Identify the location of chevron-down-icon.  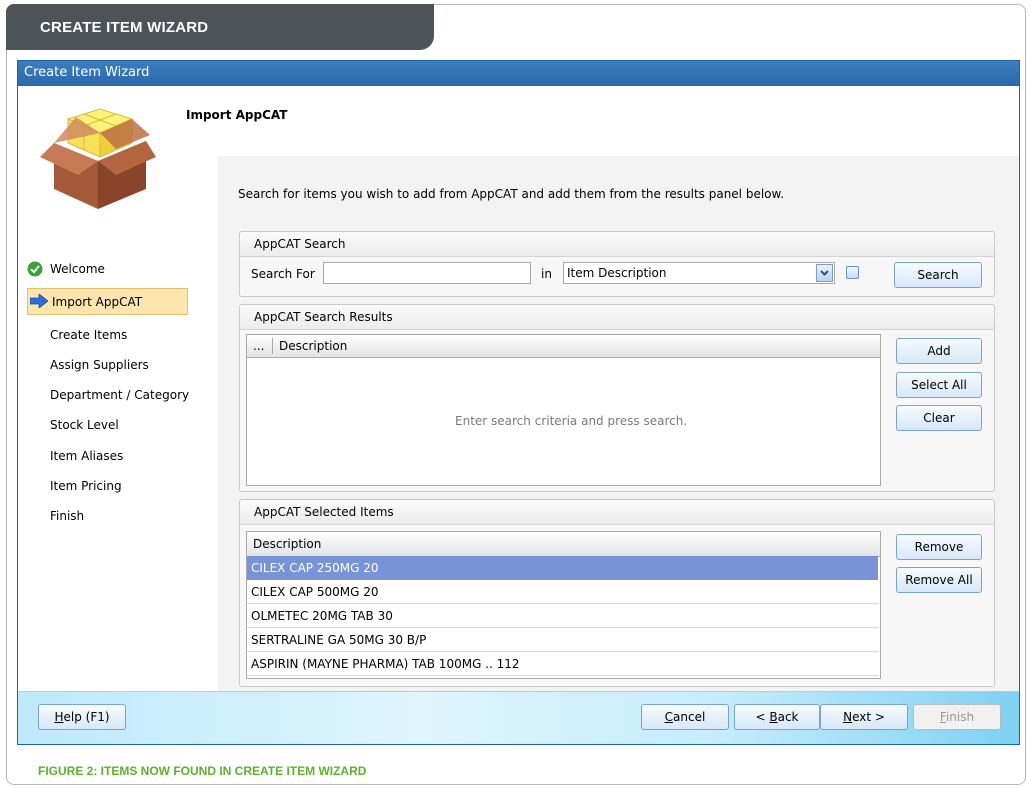
(824, 273).